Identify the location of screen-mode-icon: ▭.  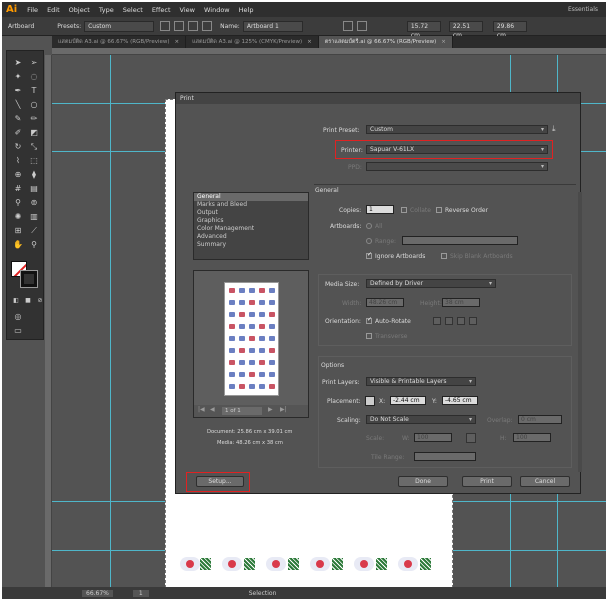
(18, 331).